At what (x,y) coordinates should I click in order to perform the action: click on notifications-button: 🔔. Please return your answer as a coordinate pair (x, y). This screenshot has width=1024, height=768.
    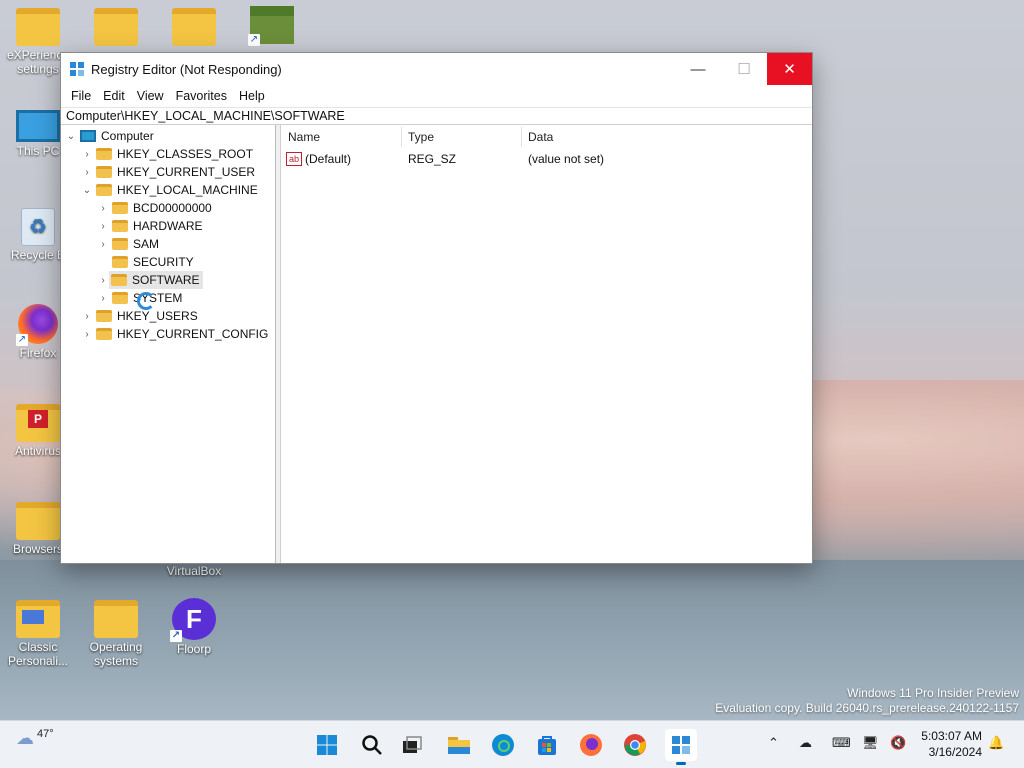
    Looking at the image, I should click on (996, 743).